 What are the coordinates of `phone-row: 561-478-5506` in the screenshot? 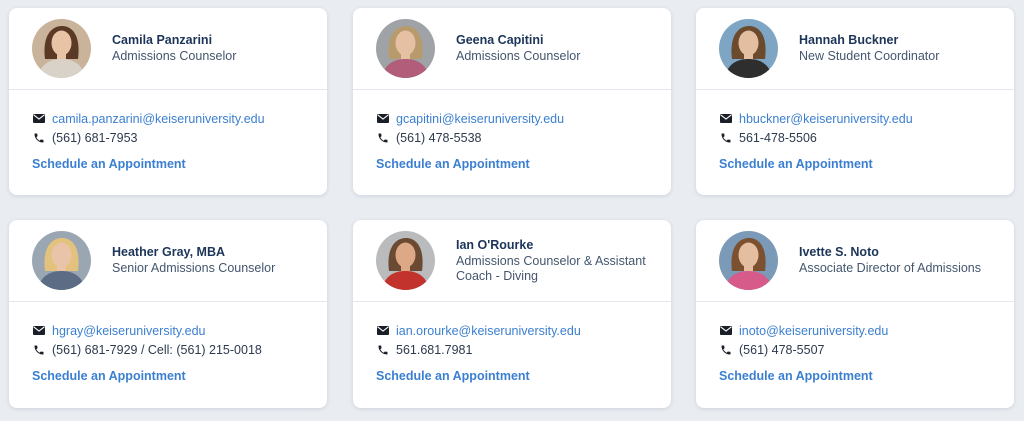 It's located at (866, 137).